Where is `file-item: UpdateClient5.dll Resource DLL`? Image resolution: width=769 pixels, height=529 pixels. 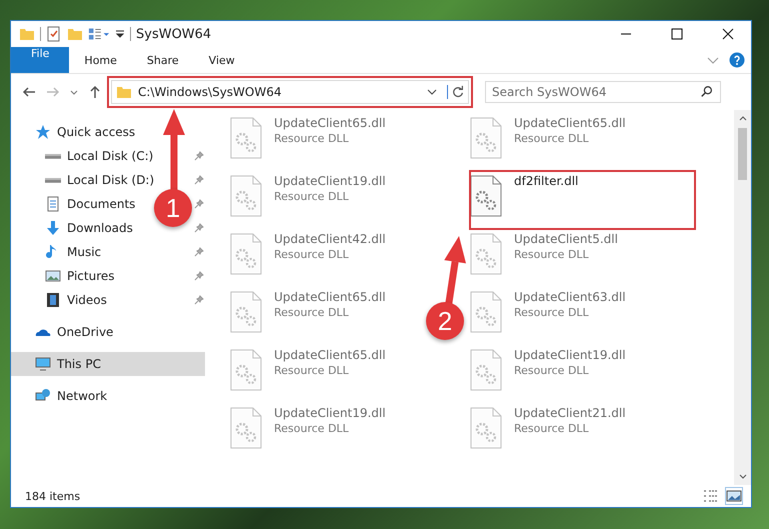 file-item: UpdateClient5.dll Resource DLL is located at coordinates (544, 258).